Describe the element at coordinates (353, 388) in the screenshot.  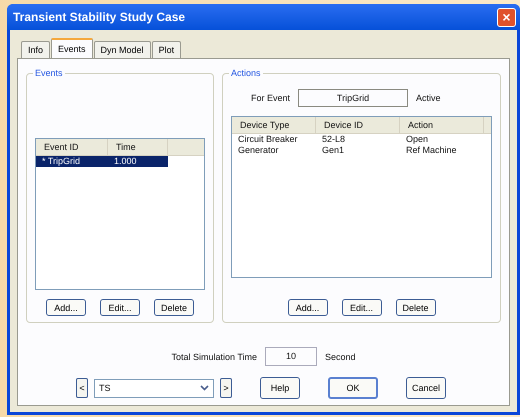
I see `dialog-button: OK` at that location.